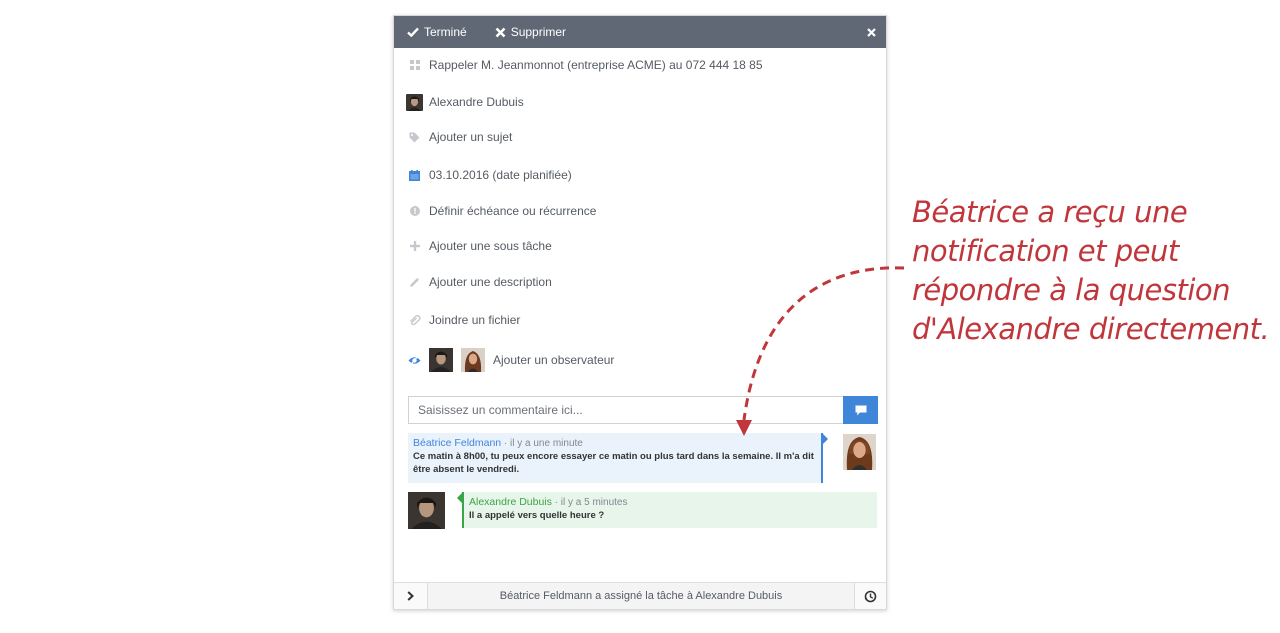  I want to click on chevron-right-icon, so click(410, 596).